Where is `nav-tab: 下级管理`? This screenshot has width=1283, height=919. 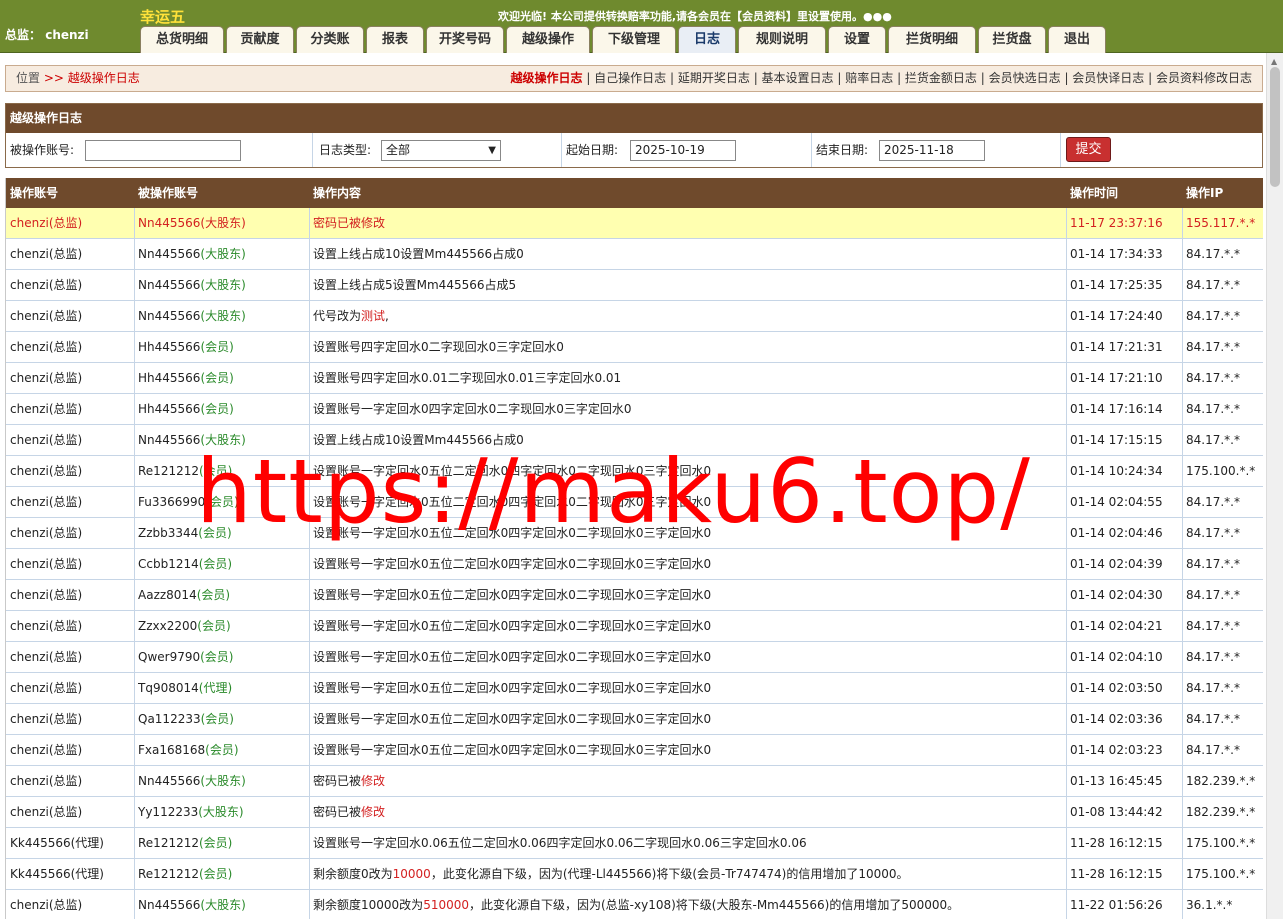
nav-tab: 下级管理 is located at coordinates (634, 39).